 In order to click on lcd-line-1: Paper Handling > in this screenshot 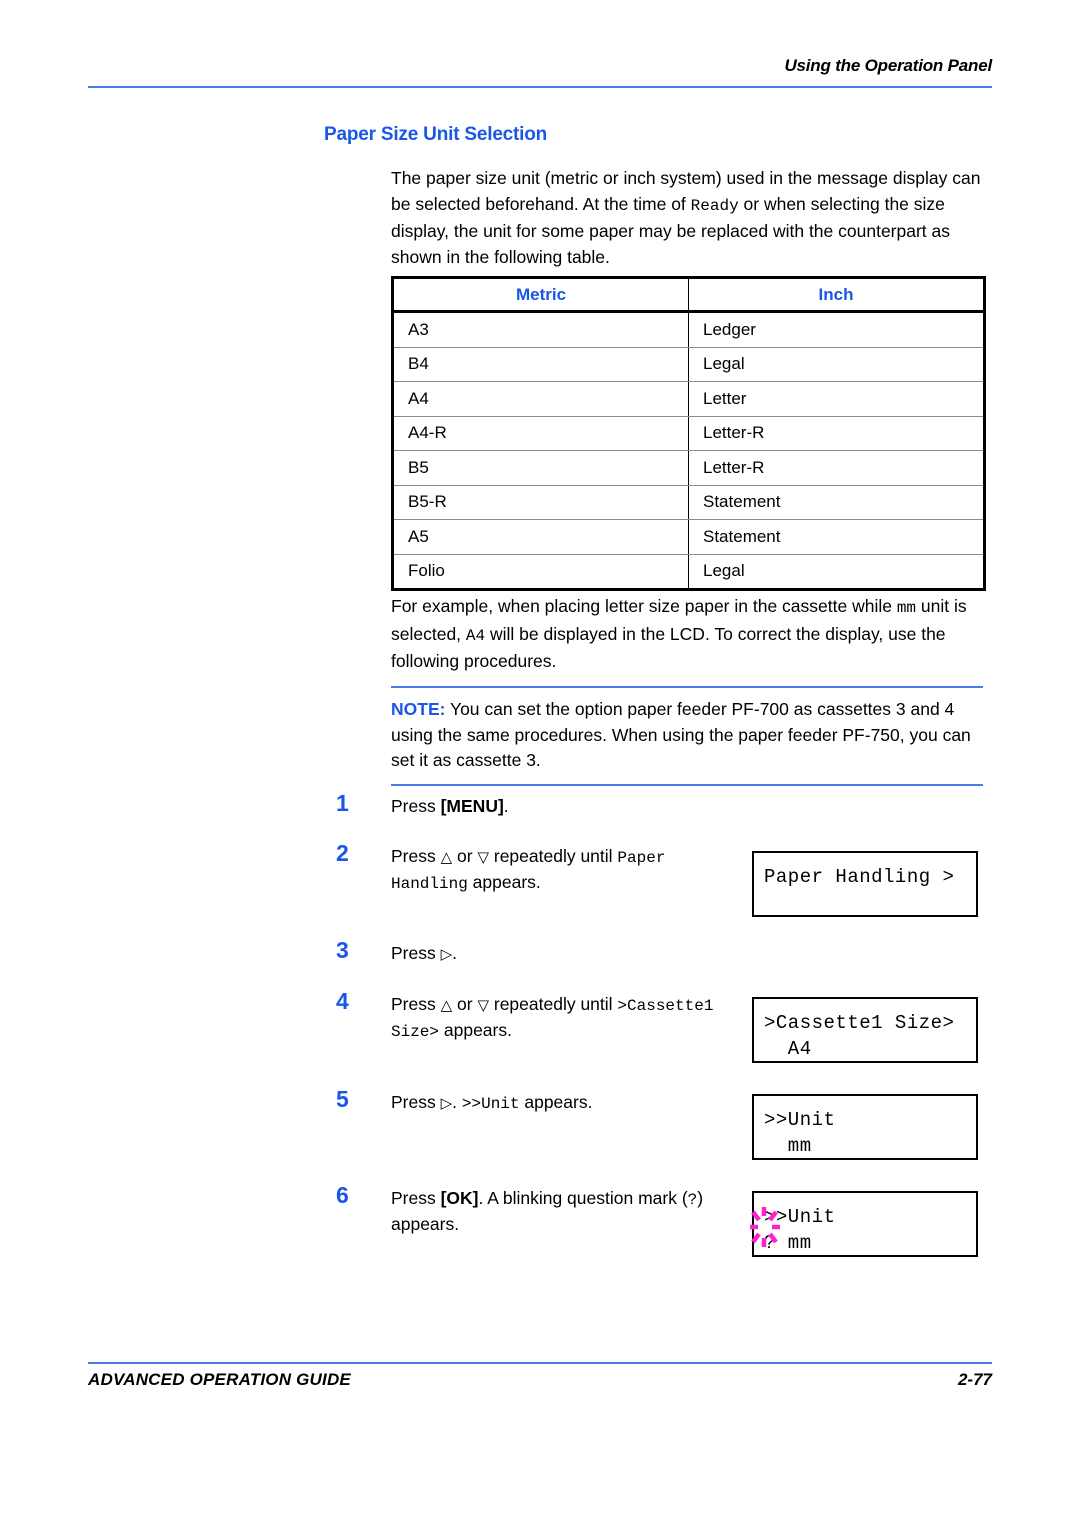, I will do `click(859, 877)`.